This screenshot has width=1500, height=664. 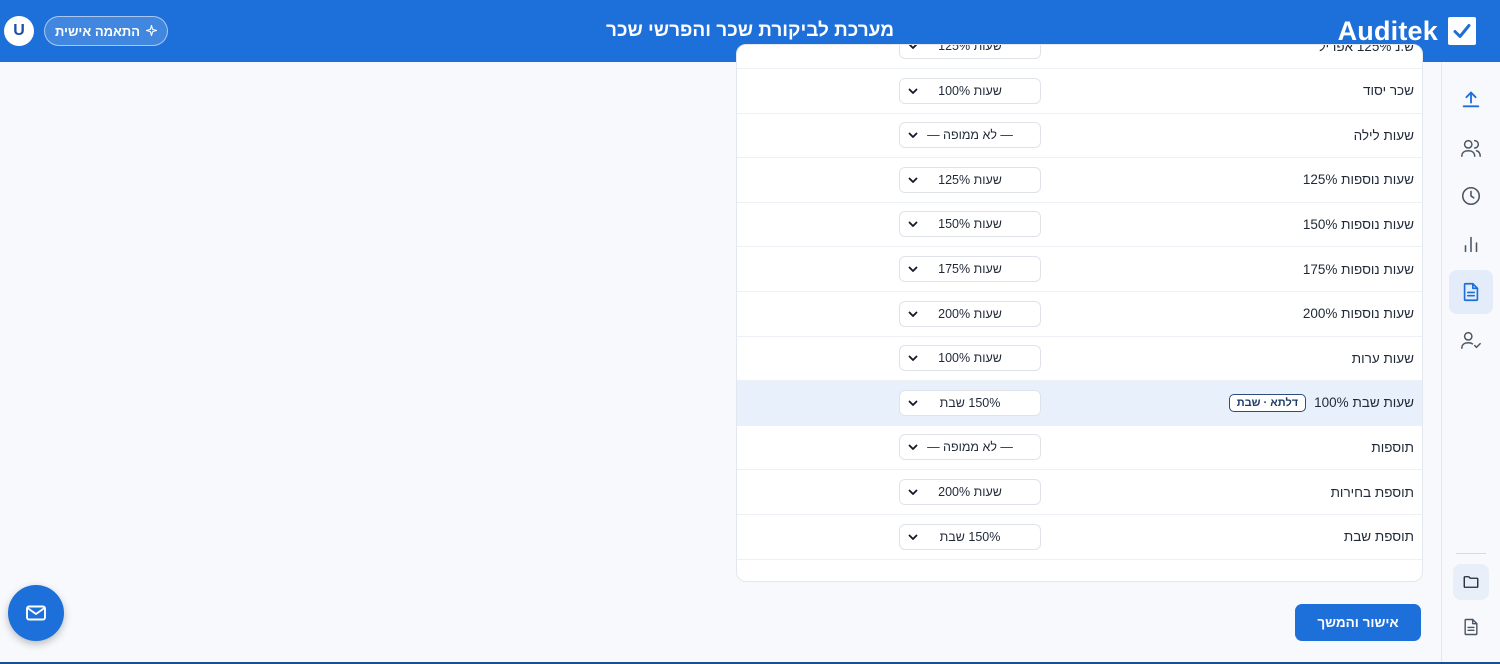 I want to click on sidebar-item-upload, so click(x=1471, y=99).